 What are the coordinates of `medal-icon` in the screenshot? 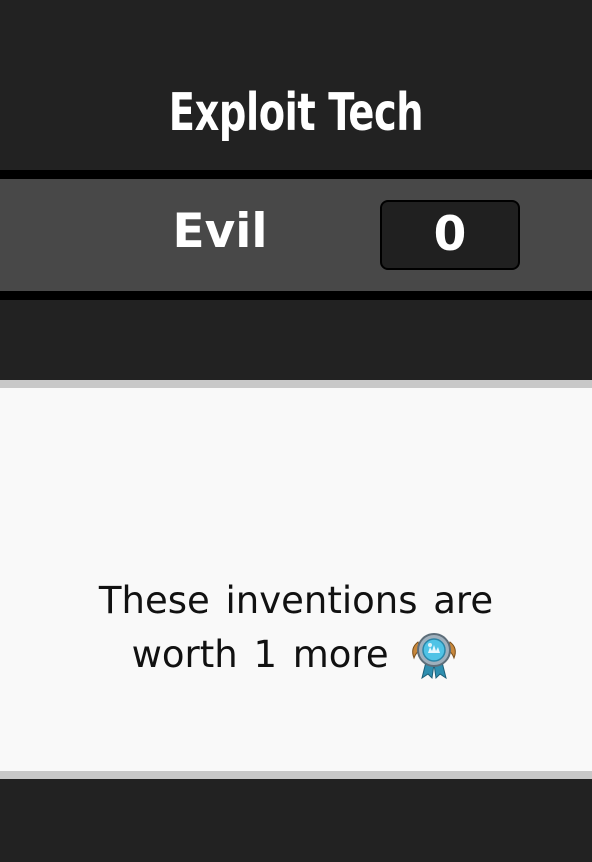 It's located at (434, 654).